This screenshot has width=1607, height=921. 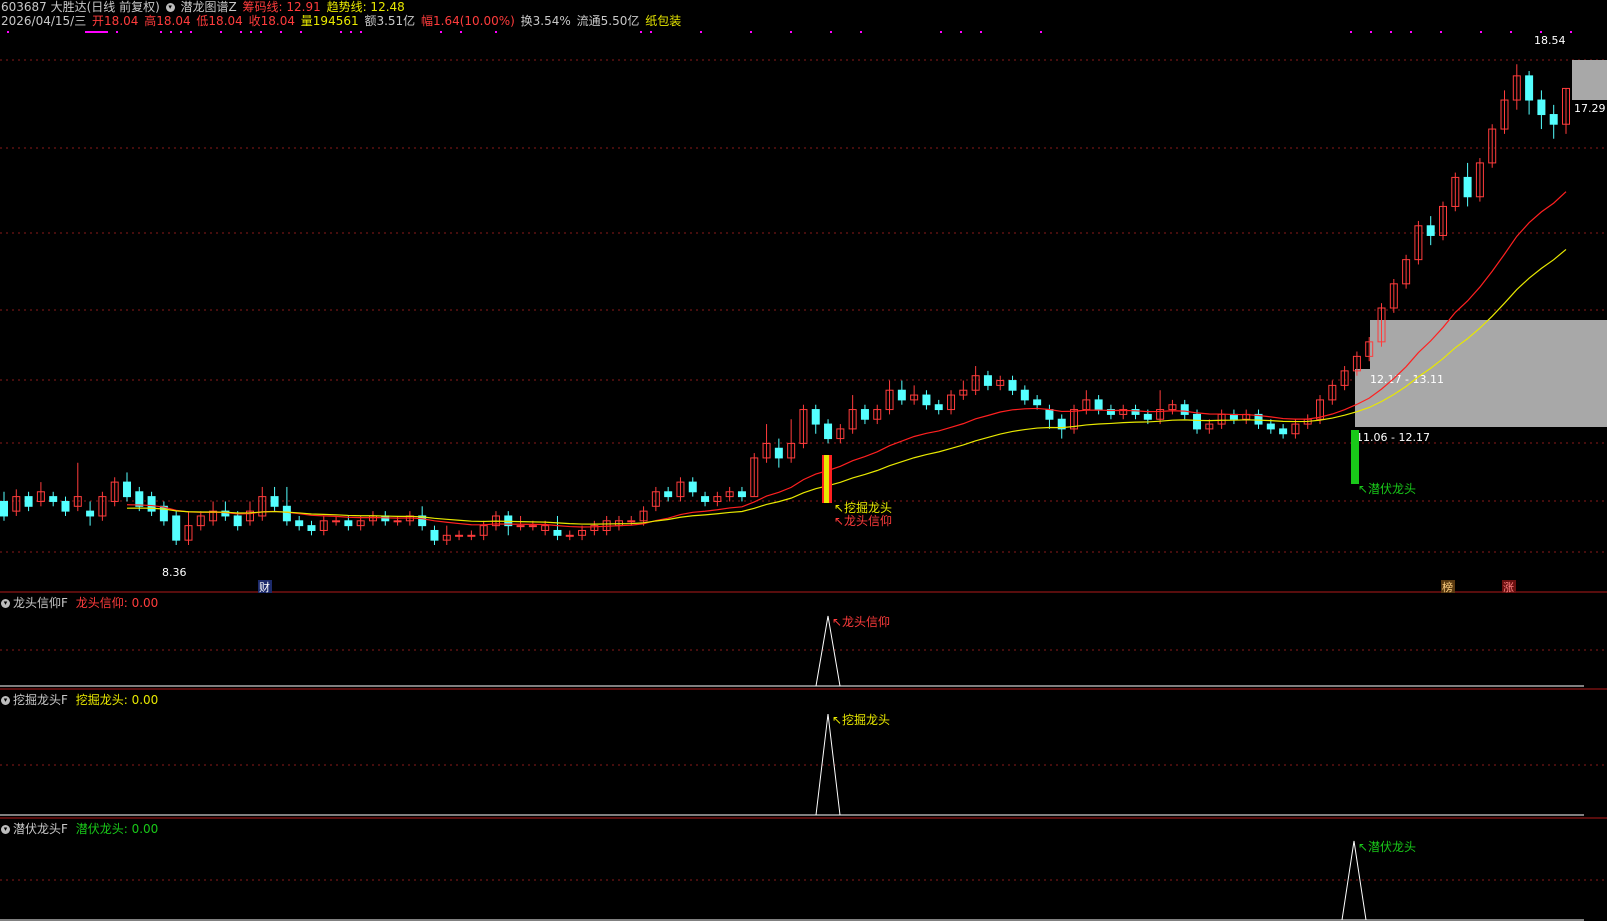 I want to click on signal-bar-hidden, so click(x=1355, y=457).